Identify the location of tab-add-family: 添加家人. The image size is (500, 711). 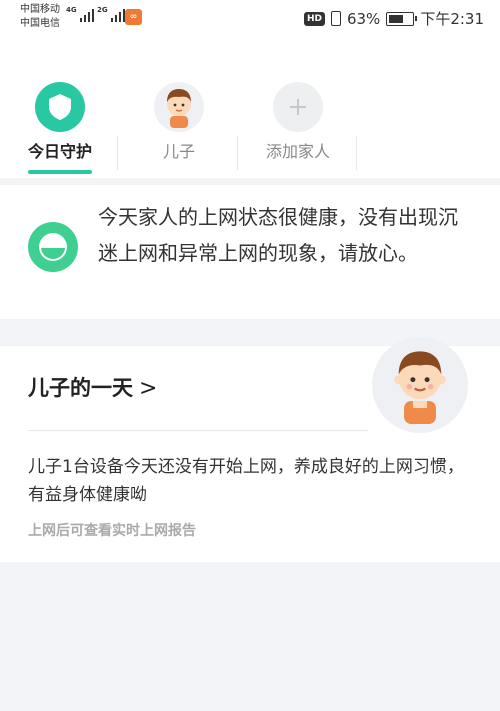
(298, 122).